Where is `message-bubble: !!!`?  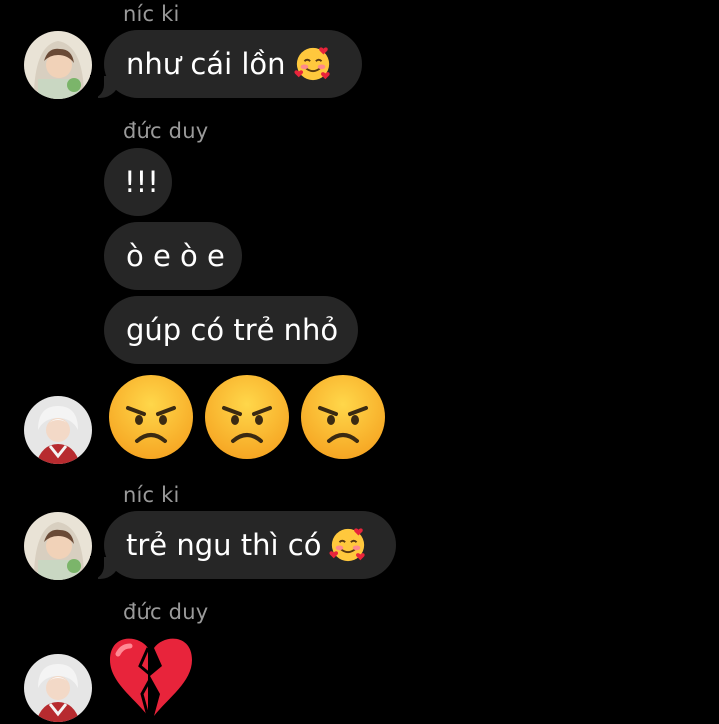
message-bubble: !!! is located at coordinates (138, 182).